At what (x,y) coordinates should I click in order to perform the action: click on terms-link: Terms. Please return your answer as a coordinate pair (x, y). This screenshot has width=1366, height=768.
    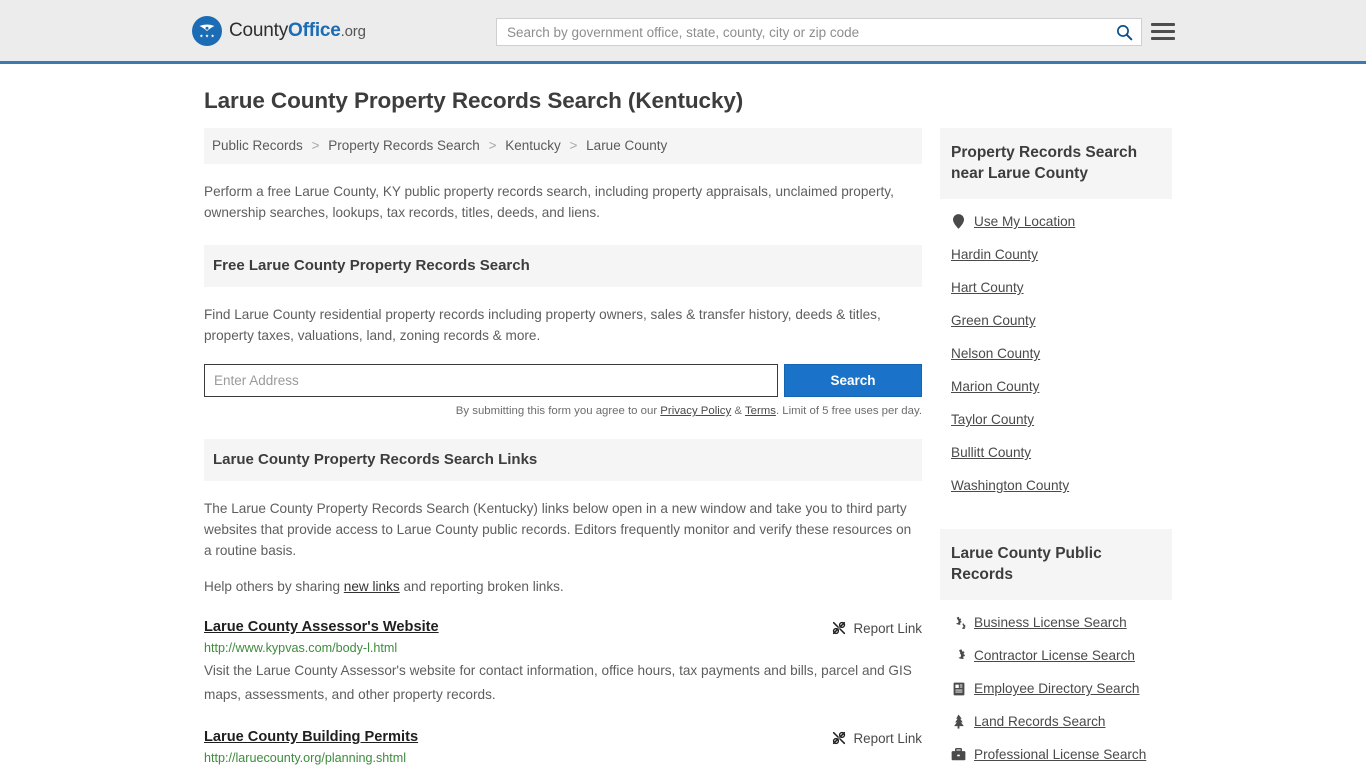
    Looking at the image, I should click on (760, 411).